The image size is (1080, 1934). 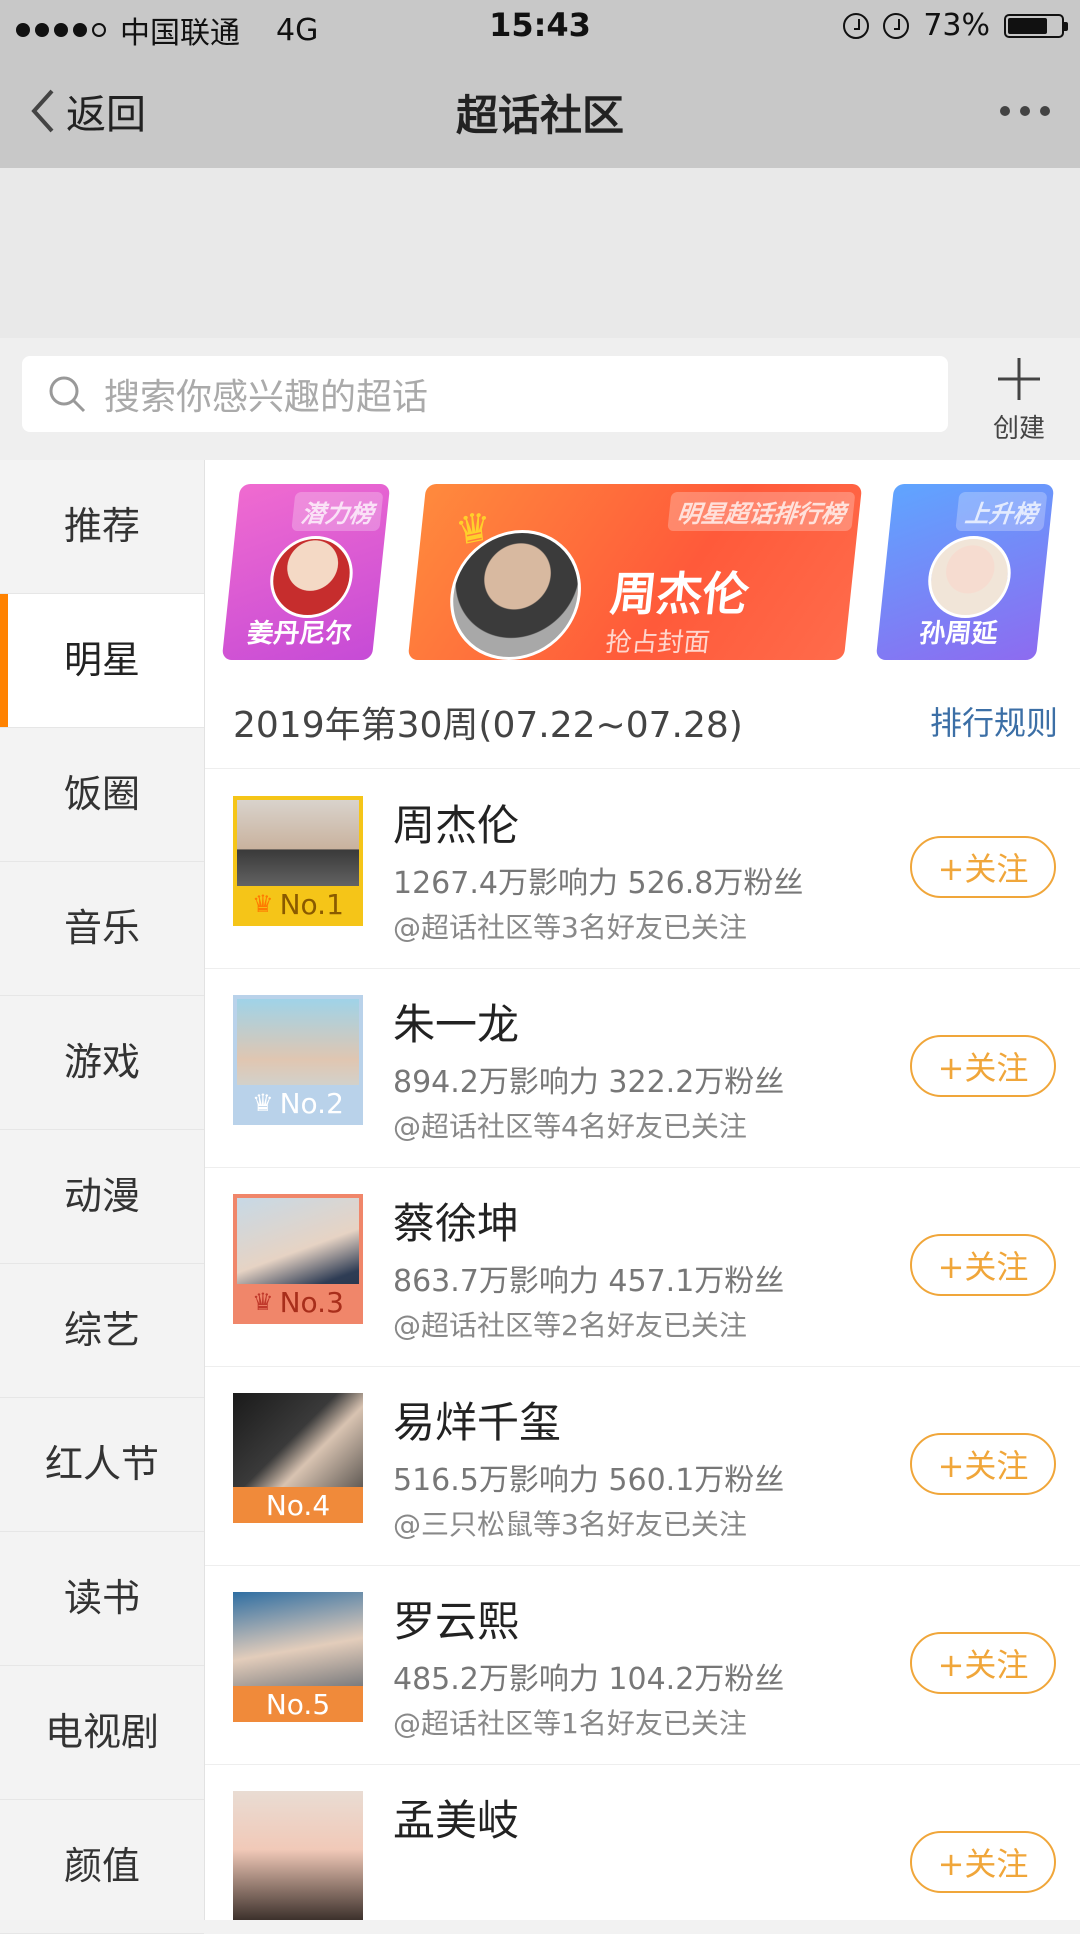 I want to click on rank-badge: ♛ No.1, so click(x=298, y=904).